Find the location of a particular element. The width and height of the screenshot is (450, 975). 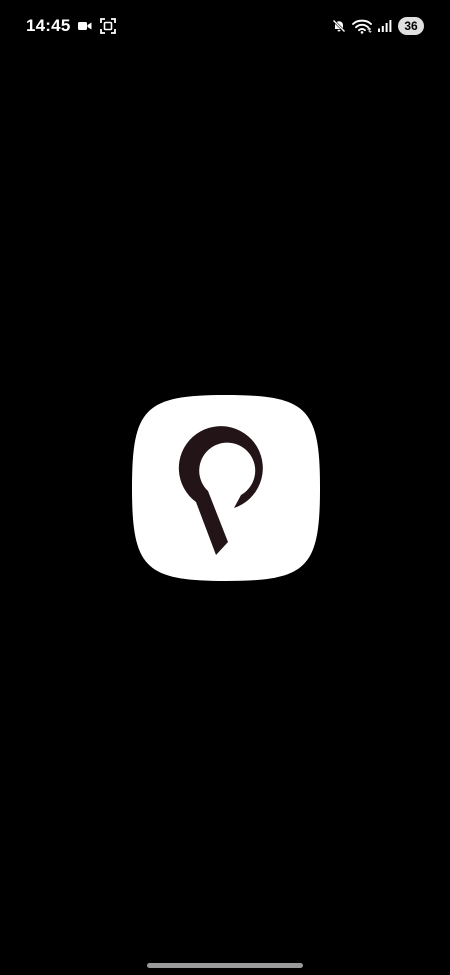

logo-background is located at coordinates (226, 488).